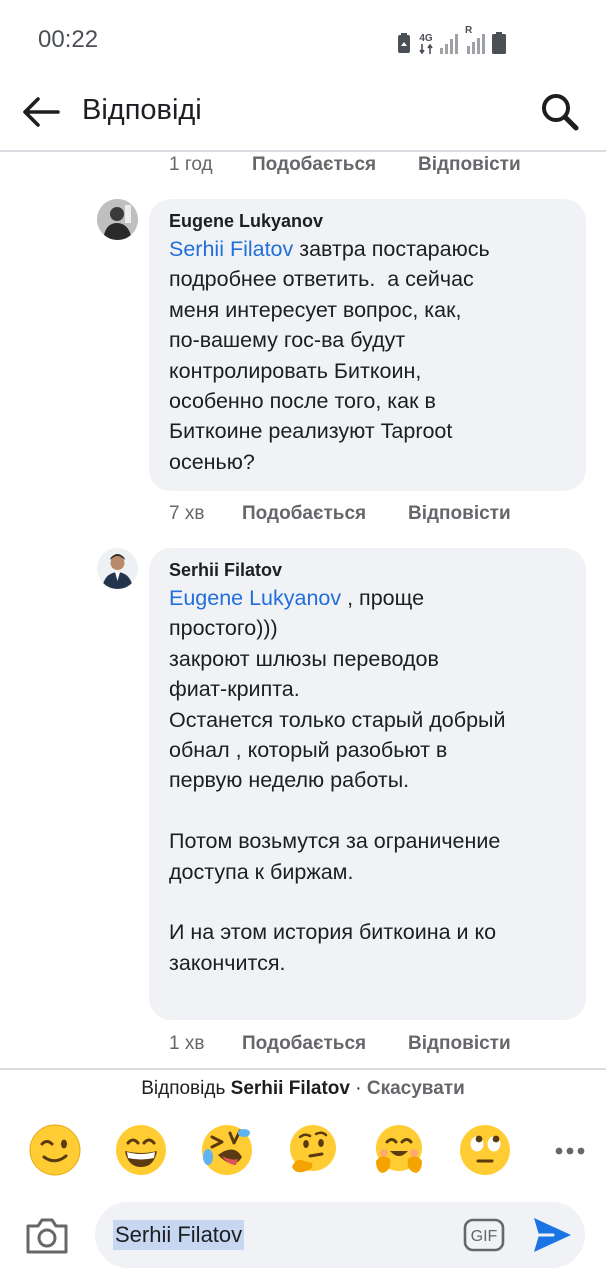  I want to click on comment-actions: 7 хв Подобається Відповісти, so click(340, 514).